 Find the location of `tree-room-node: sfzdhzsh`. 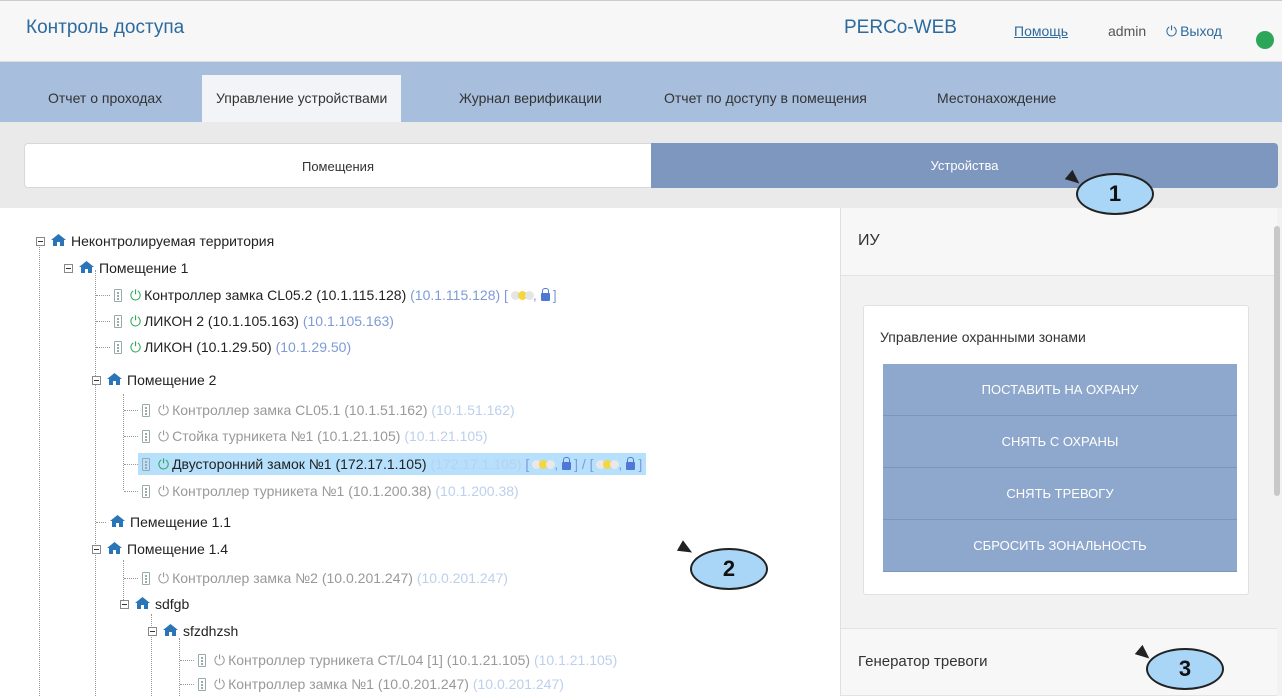

tree-room-node: sfzdhzsh is located at coordinates (193, 631).